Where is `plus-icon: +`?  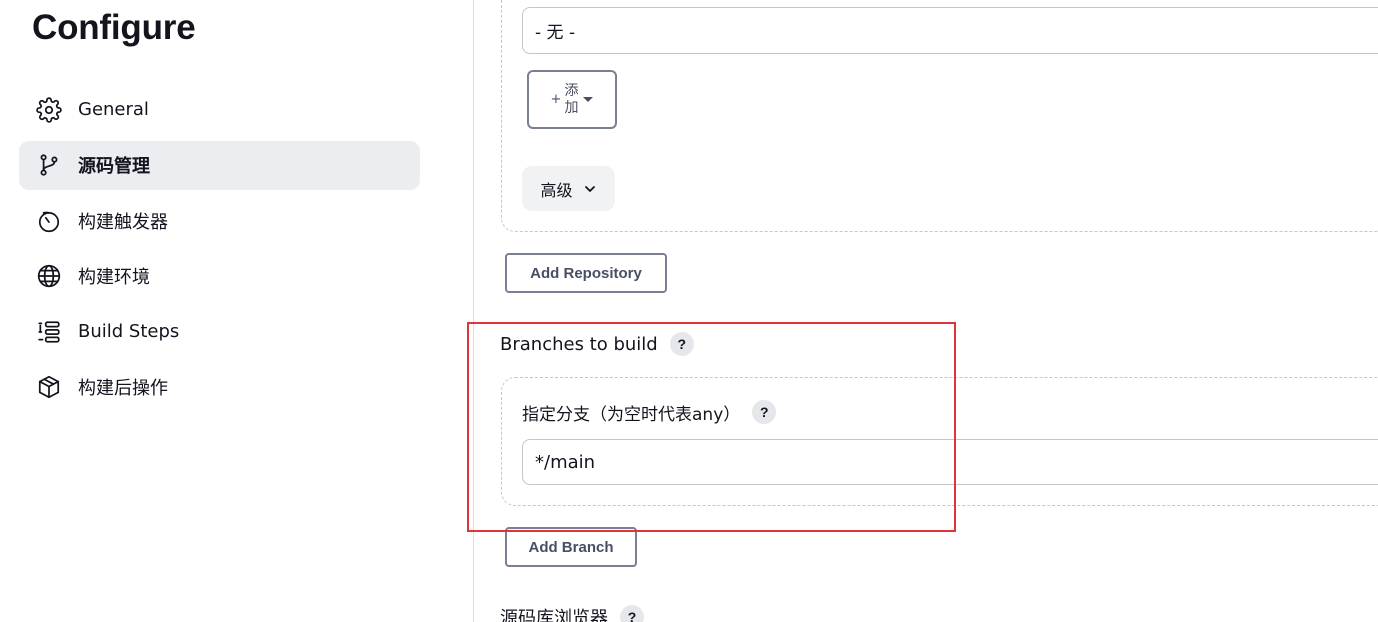 plus-icon: + is located at coordinates (556, 99).